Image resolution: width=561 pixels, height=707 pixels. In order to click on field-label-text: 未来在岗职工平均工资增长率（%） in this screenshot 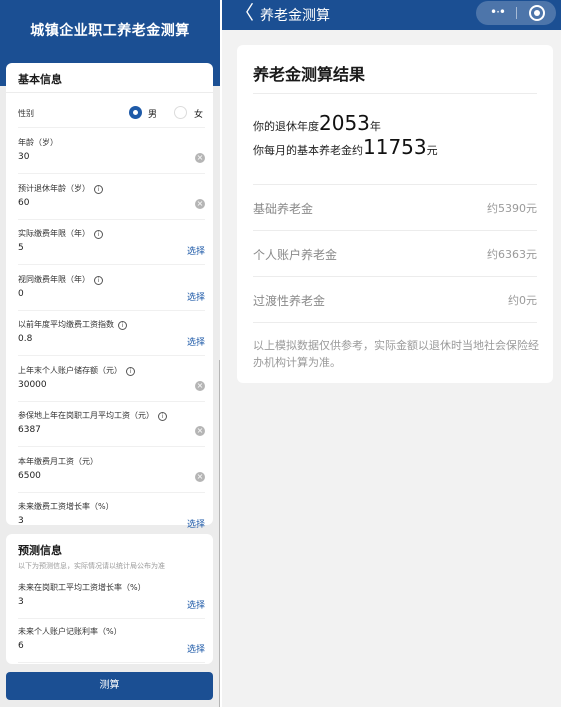, I will do `click(82, 587)`.